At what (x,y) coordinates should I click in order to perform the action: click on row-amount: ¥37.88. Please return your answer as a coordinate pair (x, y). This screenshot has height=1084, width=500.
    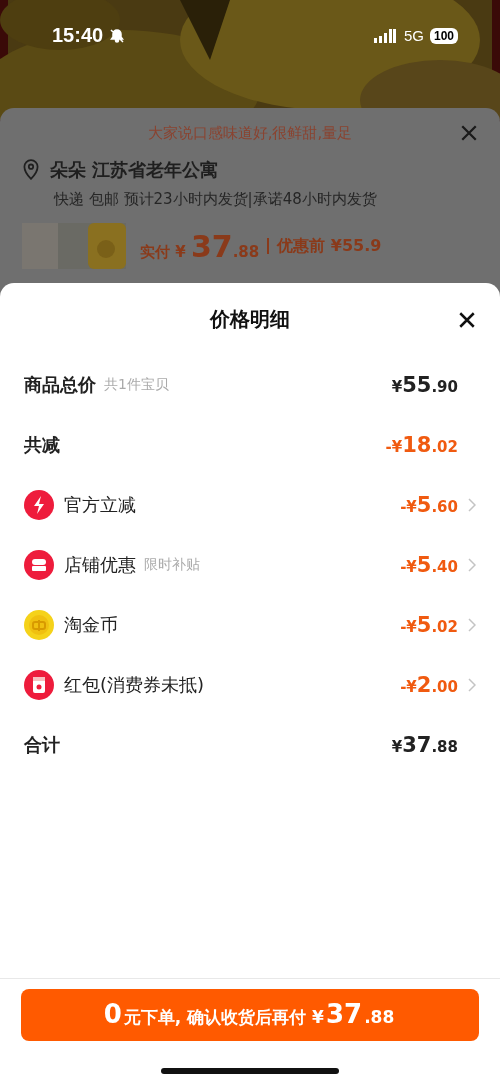
    Looking at the image, I should click on (424, 745).